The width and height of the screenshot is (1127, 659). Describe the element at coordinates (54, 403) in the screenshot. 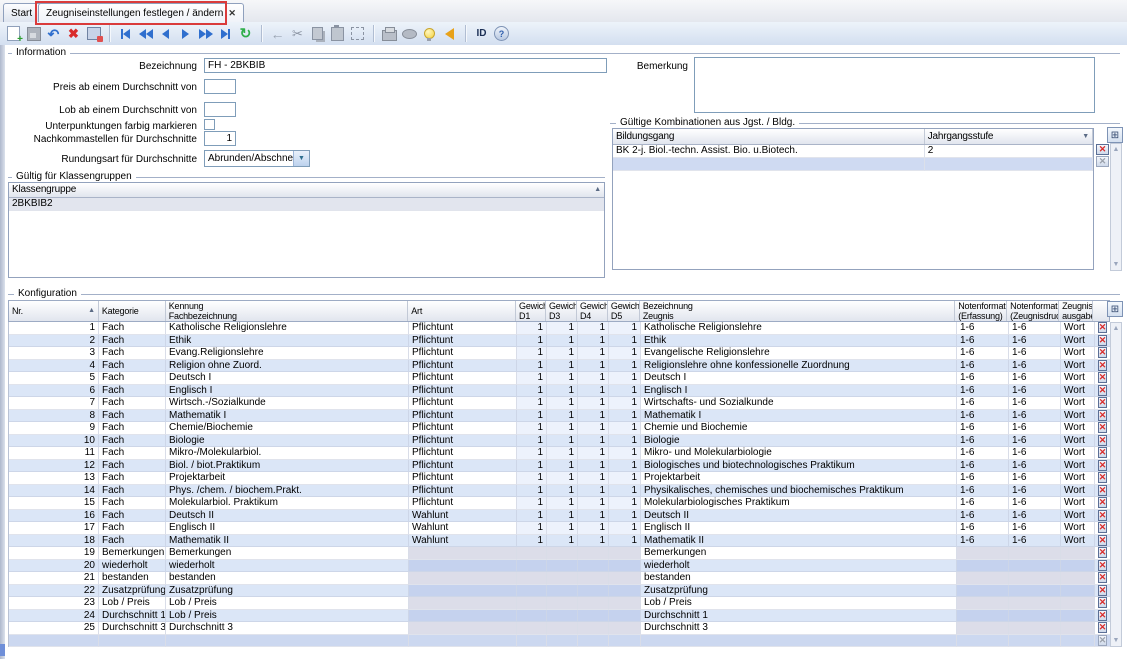

I see `cell-nr: 7` at that location.